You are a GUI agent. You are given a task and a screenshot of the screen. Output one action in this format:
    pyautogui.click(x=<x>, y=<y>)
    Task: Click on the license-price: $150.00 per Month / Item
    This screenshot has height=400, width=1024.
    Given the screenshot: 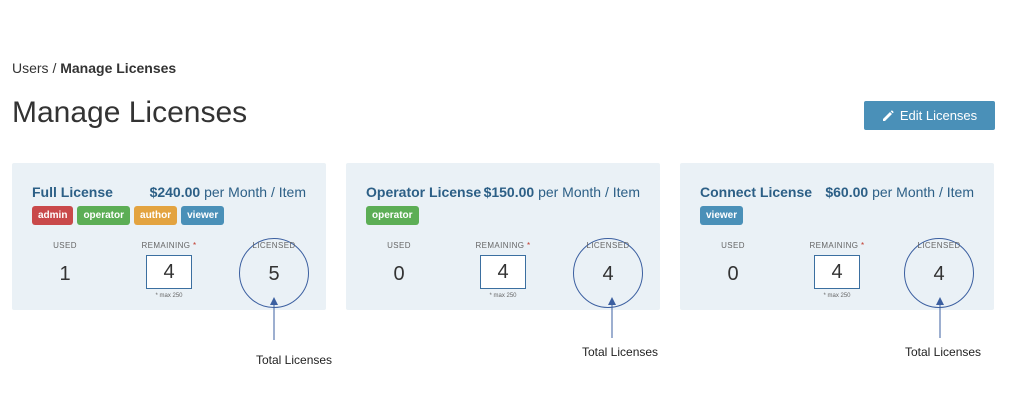 What is the action you would take?
    pyautogui.click(x=562, y=192)
    